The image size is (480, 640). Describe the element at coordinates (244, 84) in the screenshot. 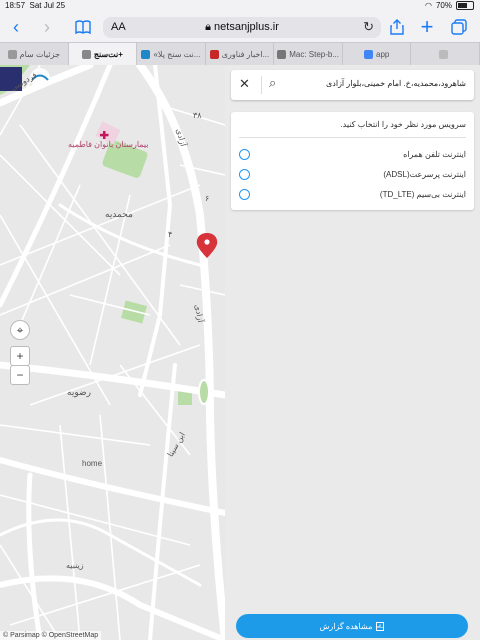

I see `close-icon: ✕` at that location.